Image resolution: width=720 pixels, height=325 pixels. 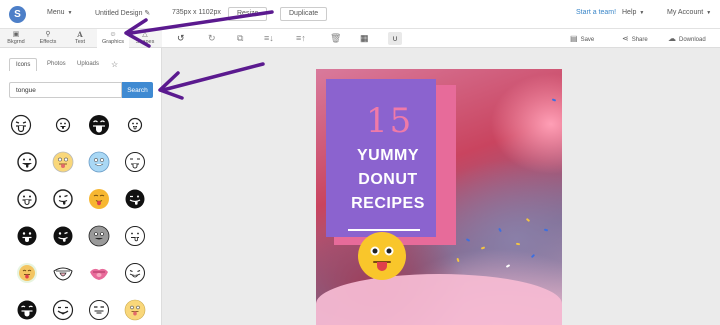 What do you see at coordinates (301, 38) in the screenshot?
I see `bring-forward-icon: ≡↑` at bounding box center [301, 38].